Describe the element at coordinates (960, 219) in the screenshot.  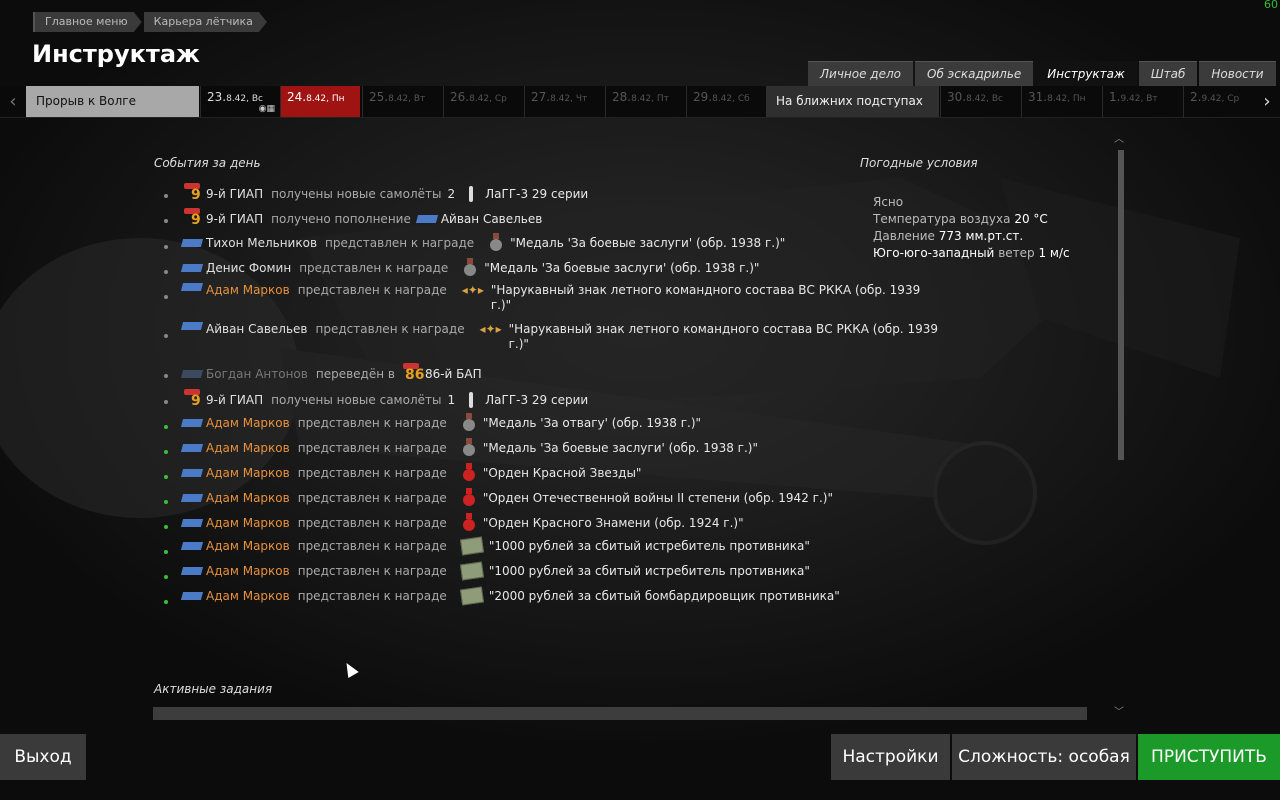
I see `weather-temperature: Температура воздуха 20 °C` at that location.